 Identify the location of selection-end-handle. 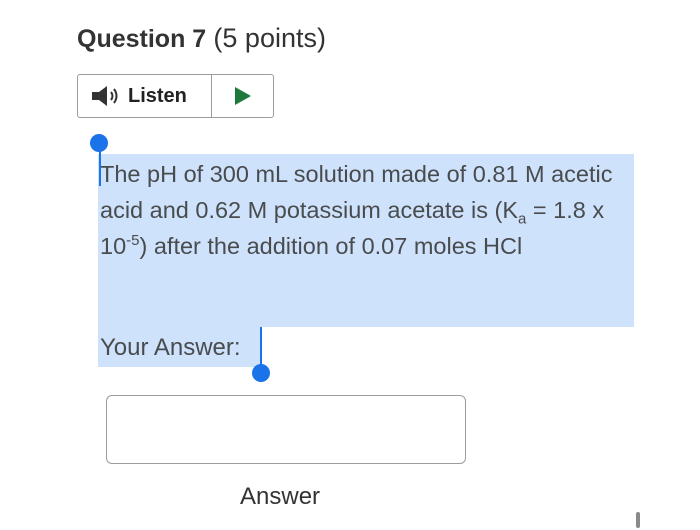
(261, 373).